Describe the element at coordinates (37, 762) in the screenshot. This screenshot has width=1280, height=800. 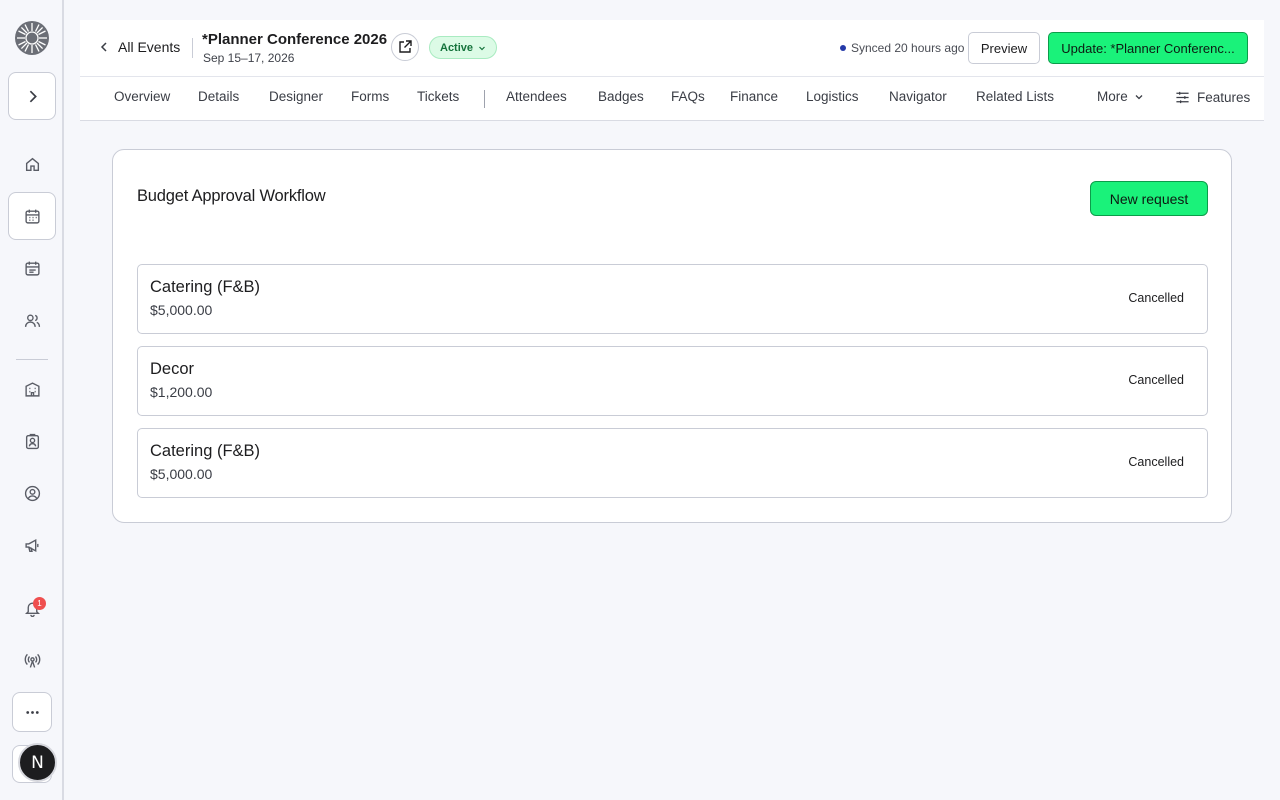
I see `avatar: N` at that location.